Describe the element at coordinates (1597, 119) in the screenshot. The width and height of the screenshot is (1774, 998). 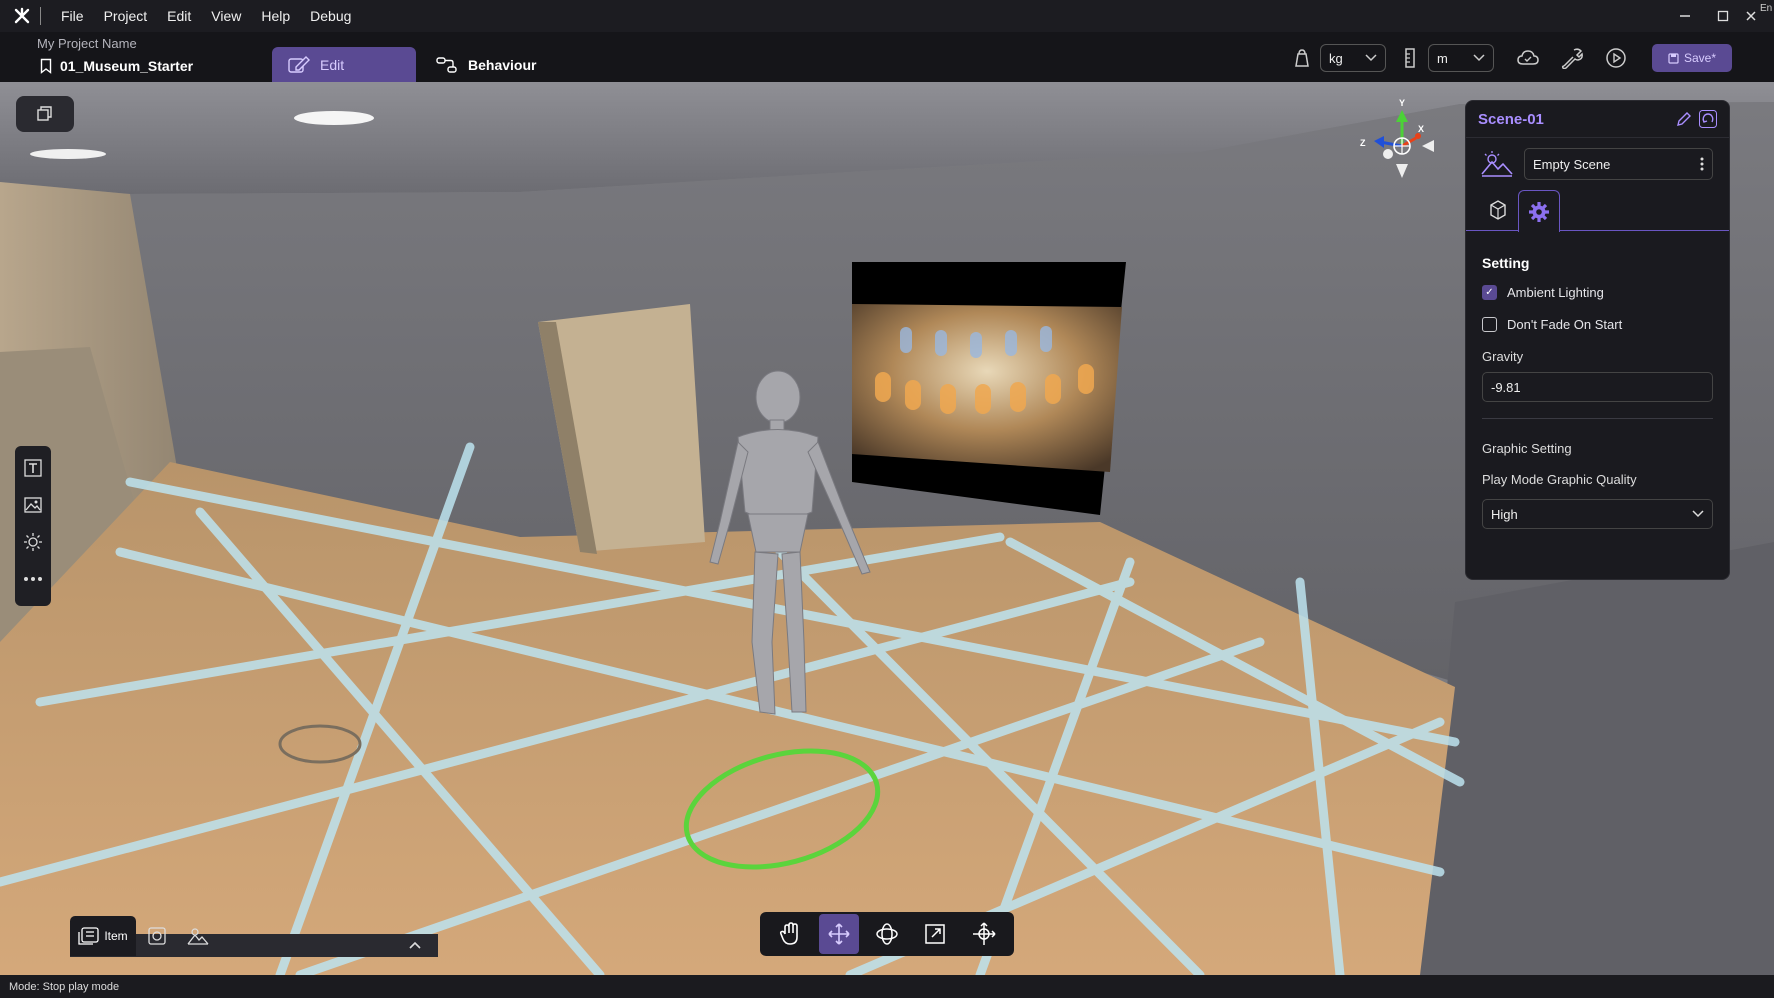
I see `panel-header: Scene-01` at that location.